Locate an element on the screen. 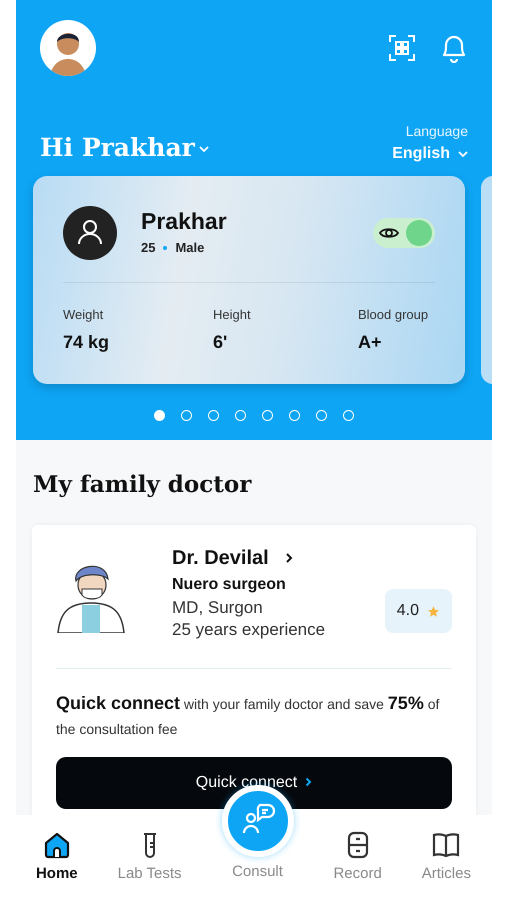 The height and width of the screenshot is (900, 507). stat-label: Weight is located at coordinates (83, 315).